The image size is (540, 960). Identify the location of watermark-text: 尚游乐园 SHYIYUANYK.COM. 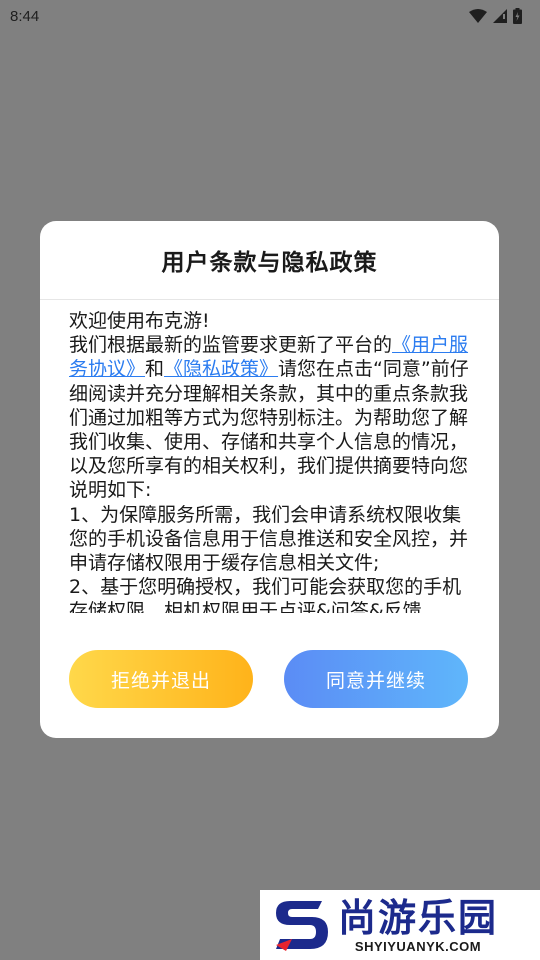
(418, 925).